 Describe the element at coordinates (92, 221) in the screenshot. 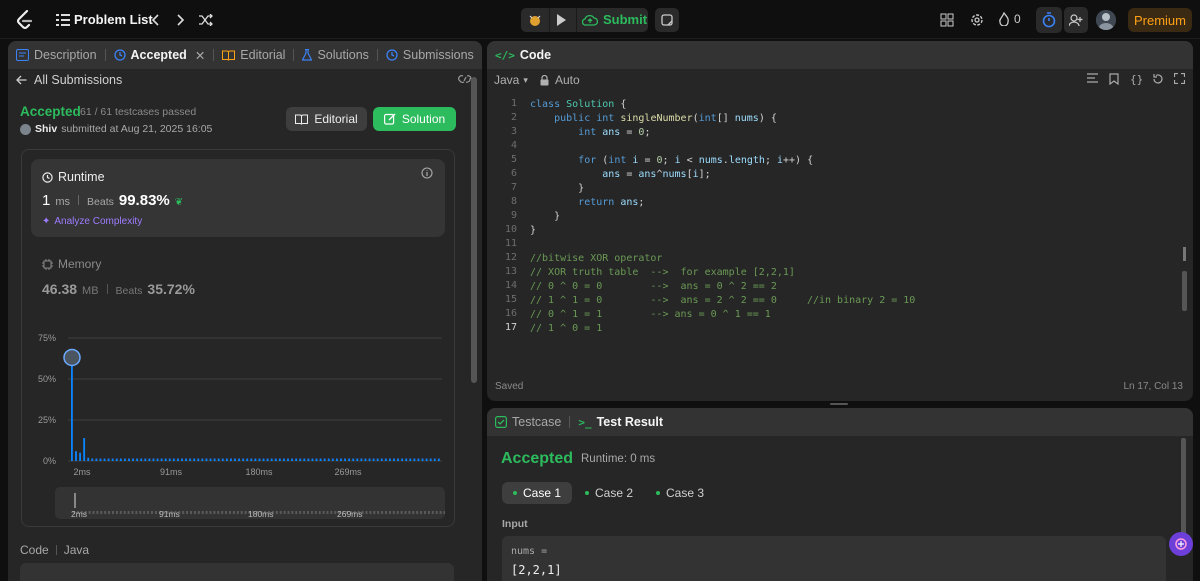

I see `analyze-complexity-link: ✦ Analyze Complexity` at that location.